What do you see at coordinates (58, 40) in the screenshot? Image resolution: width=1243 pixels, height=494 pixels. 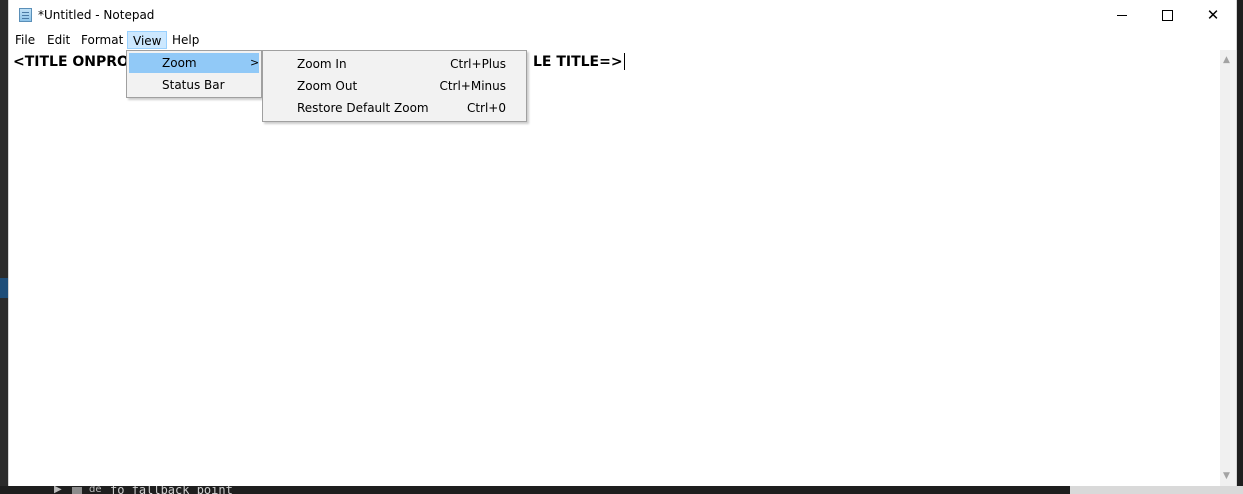 I see `menu-edit: Edit` at bounding box center [58, 40].